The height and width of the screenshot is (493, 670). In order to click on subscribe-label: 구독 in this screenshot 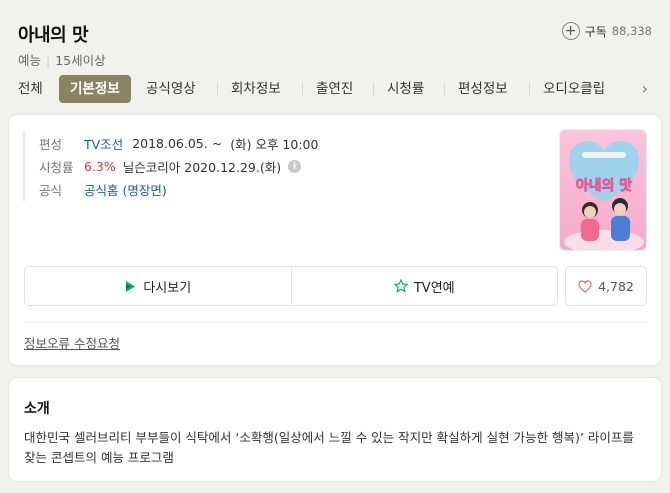, I will do `click(595, 31)`.